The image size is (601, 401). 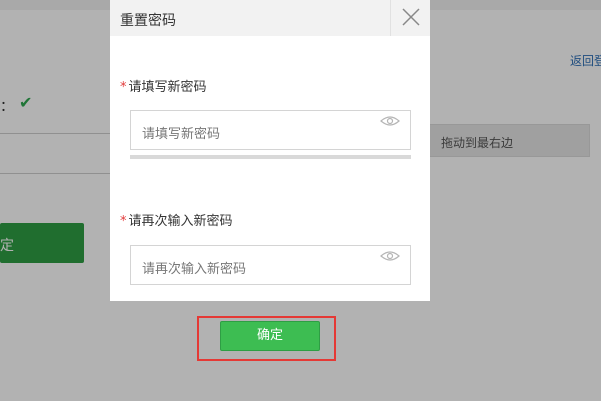 I want to click on confirm-password-placeholder: 请再次输入新密码, so click(x=194, y=269).